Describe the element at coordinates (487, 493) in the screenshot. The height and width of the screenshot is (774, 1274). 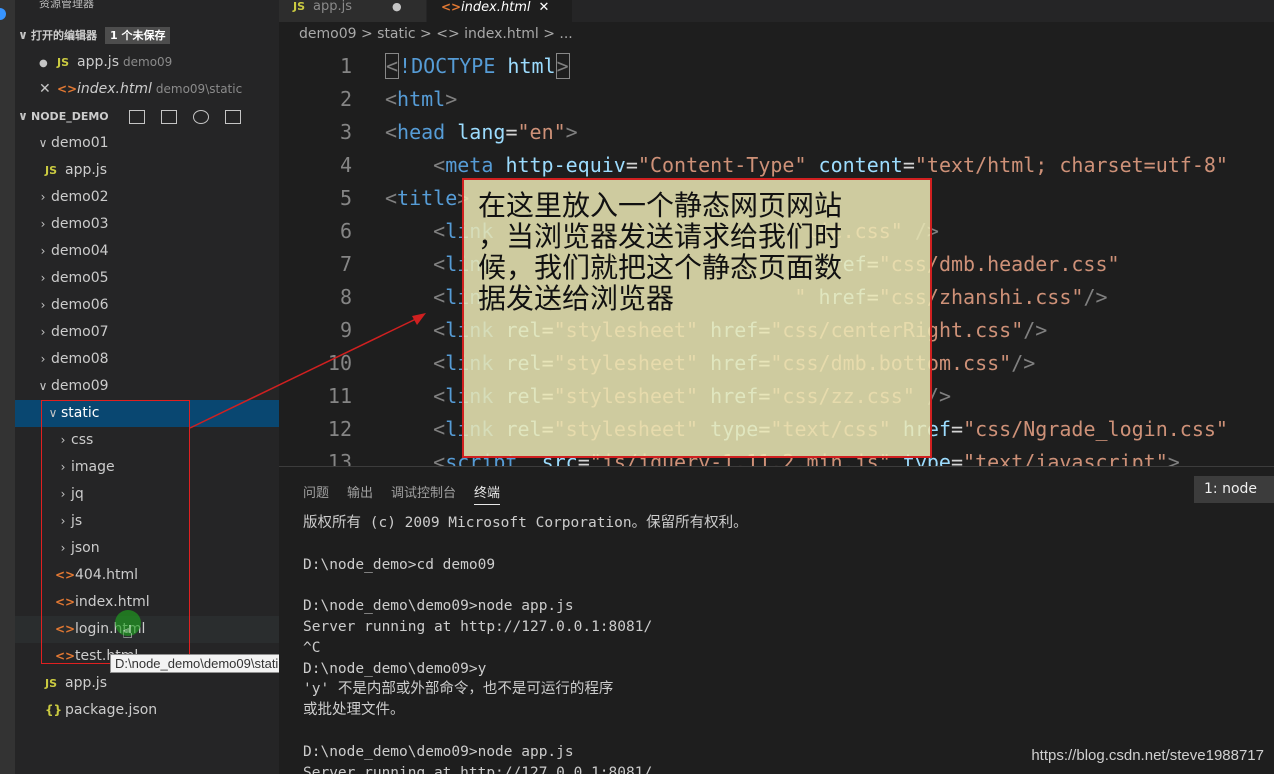
I see `tab-terminal: 终端` at that location.